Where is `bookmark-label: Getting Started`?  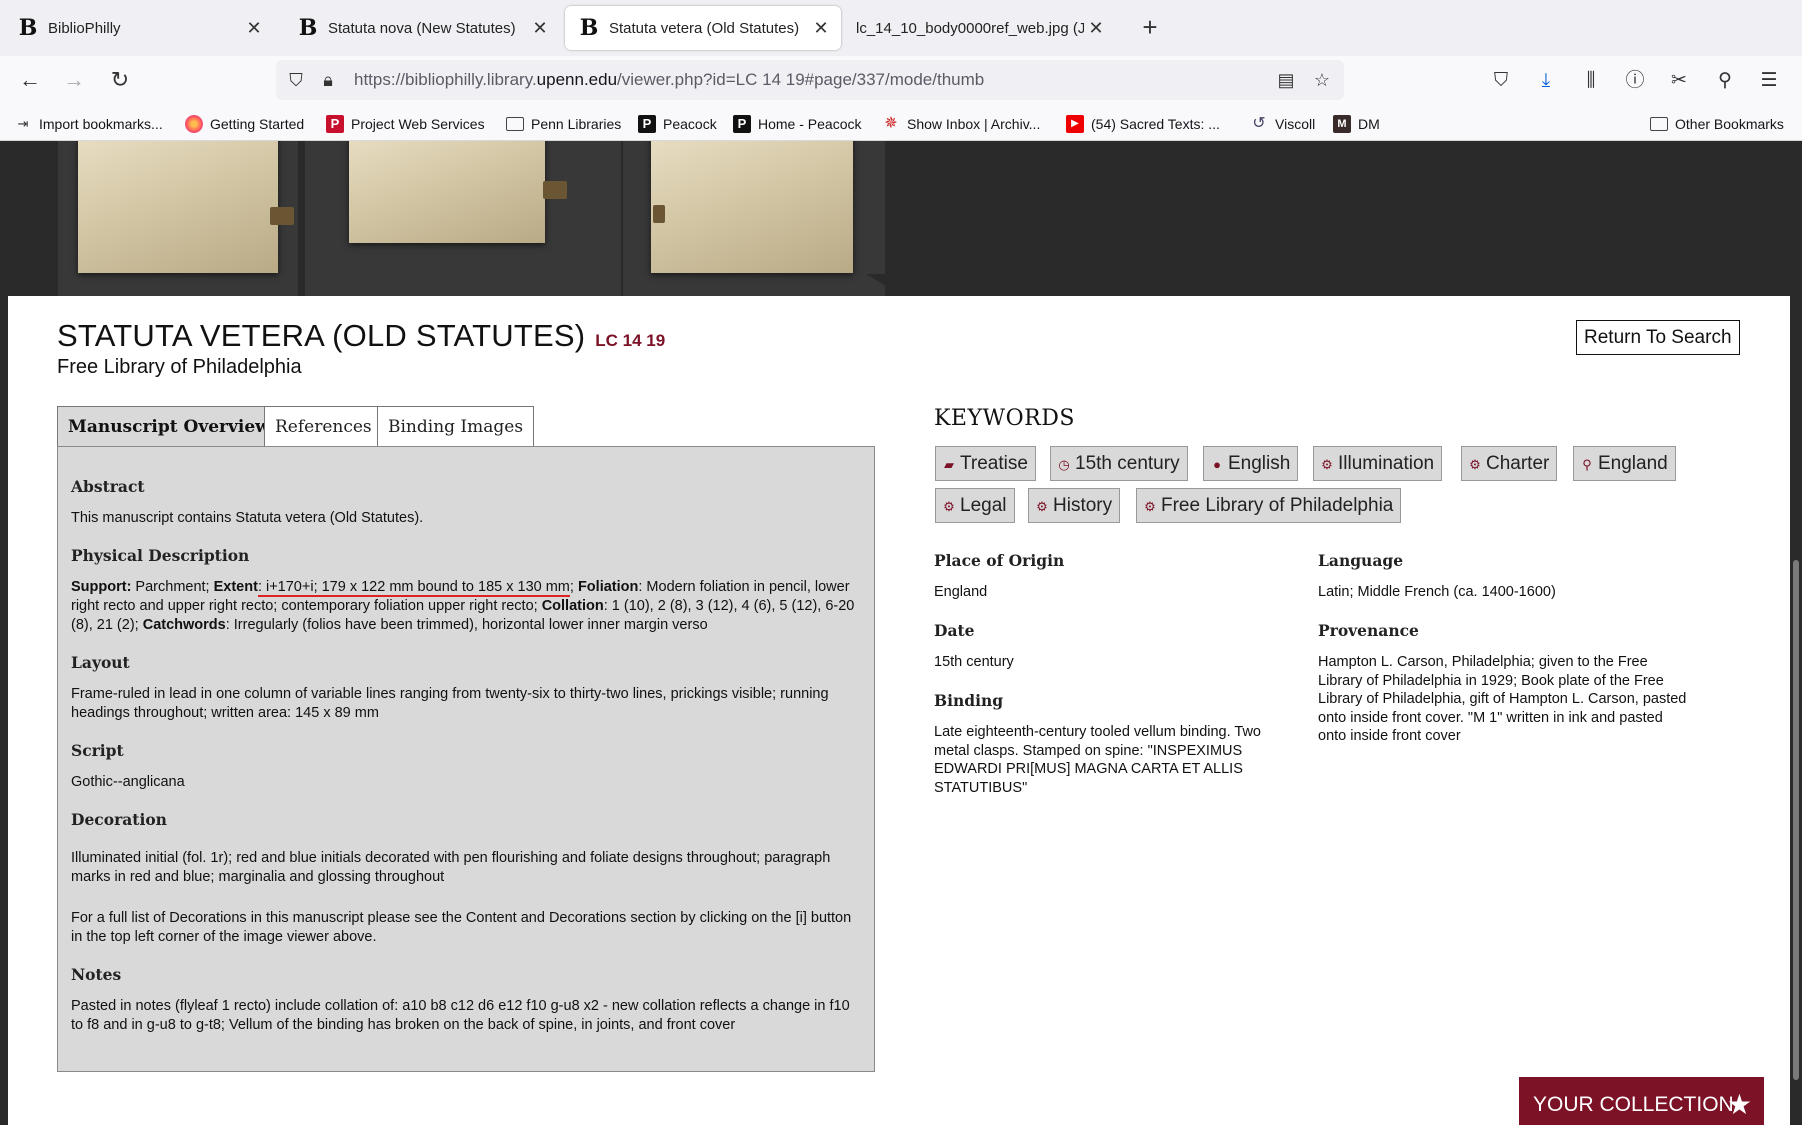
bookmark-label: Getting Started is located at coordinates (257, 124).